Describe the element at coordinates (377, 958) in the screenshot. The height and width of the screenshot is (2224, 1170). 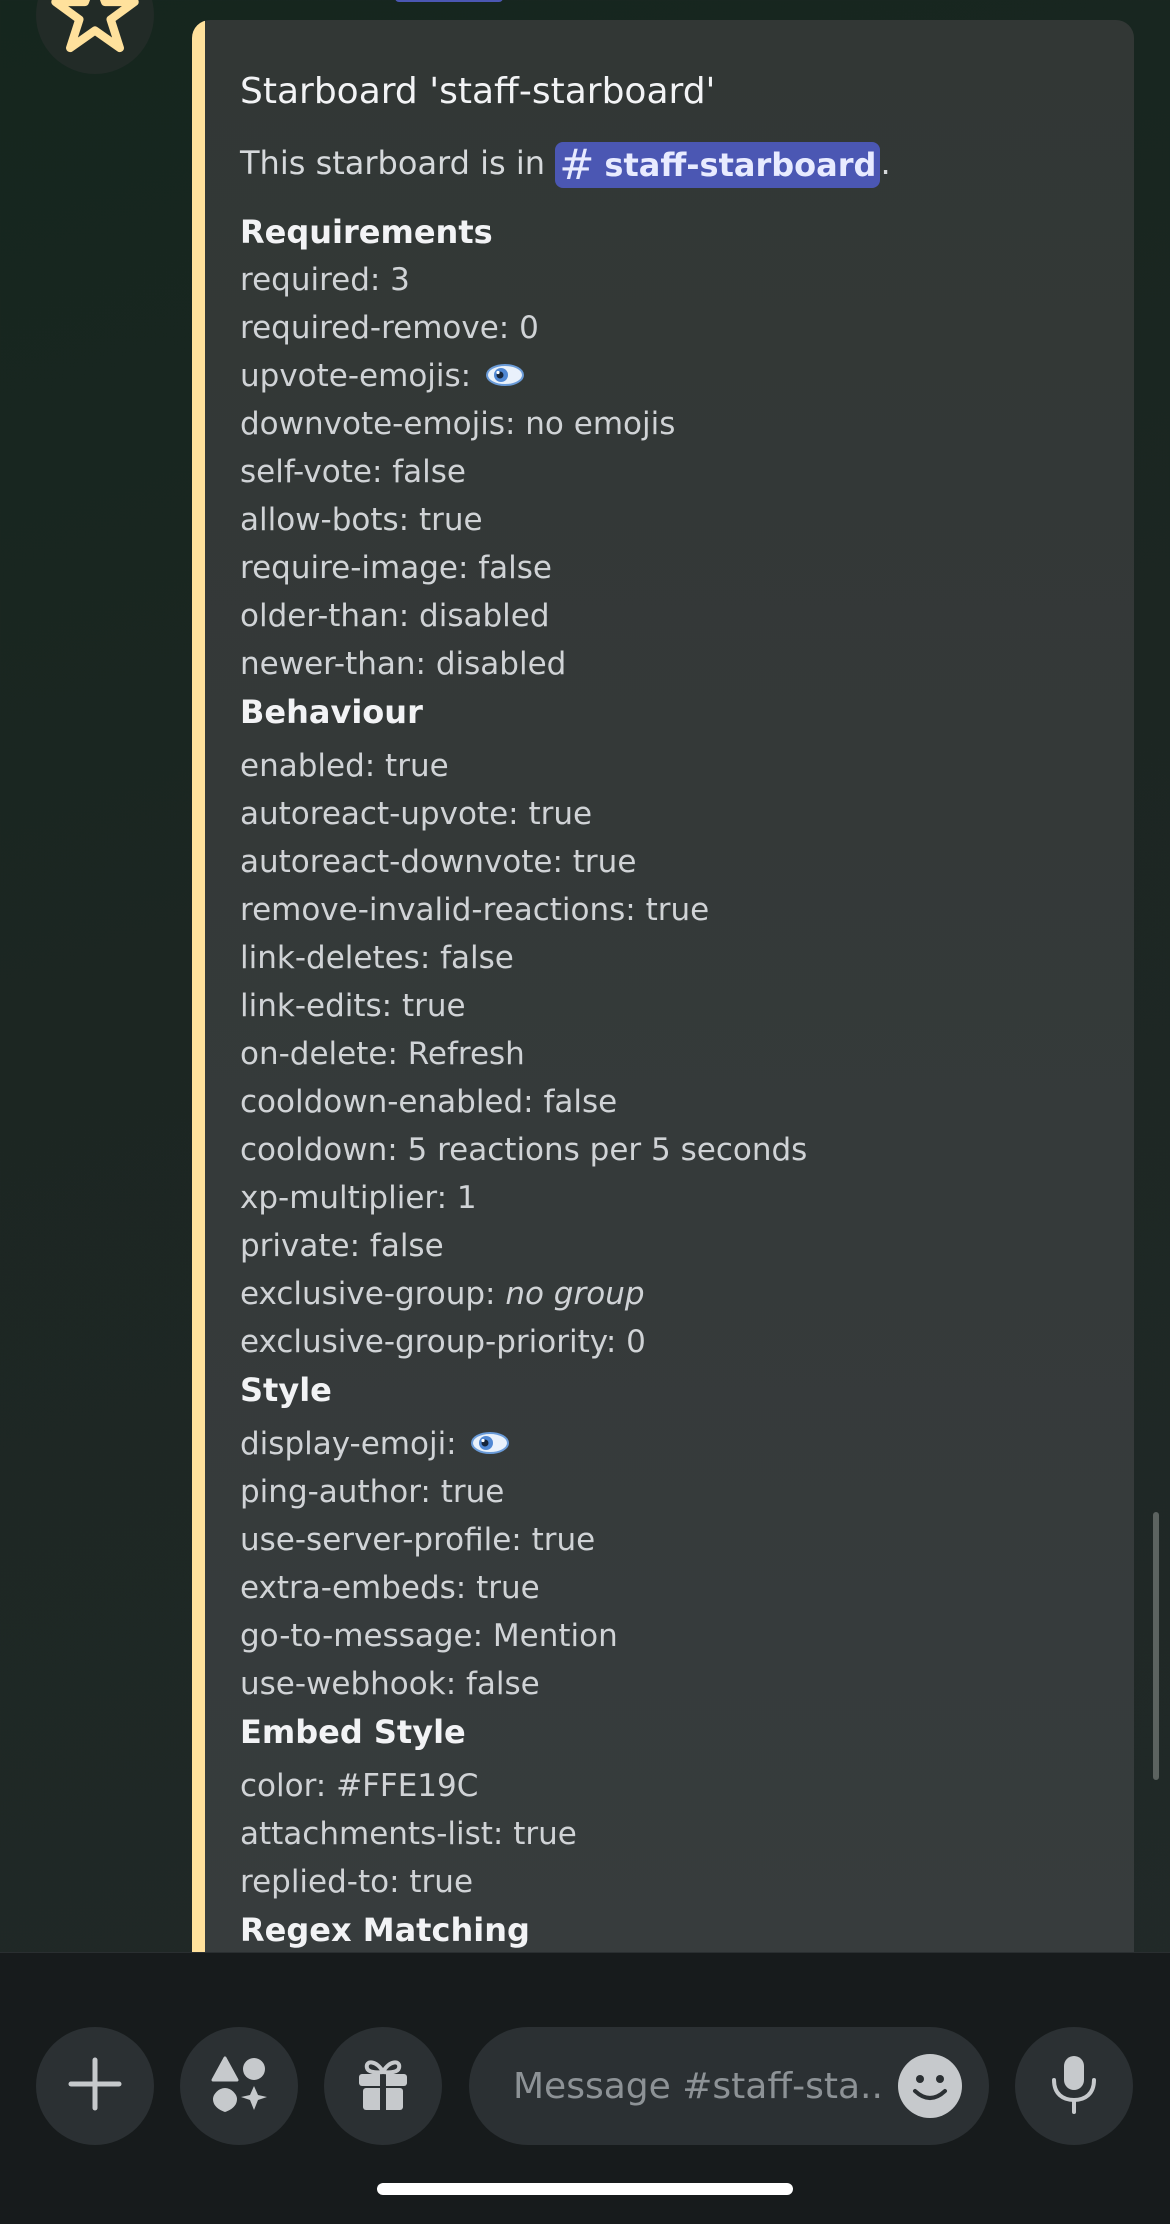
I see `config-row-link-deletes: link-deletes: false` at that location.